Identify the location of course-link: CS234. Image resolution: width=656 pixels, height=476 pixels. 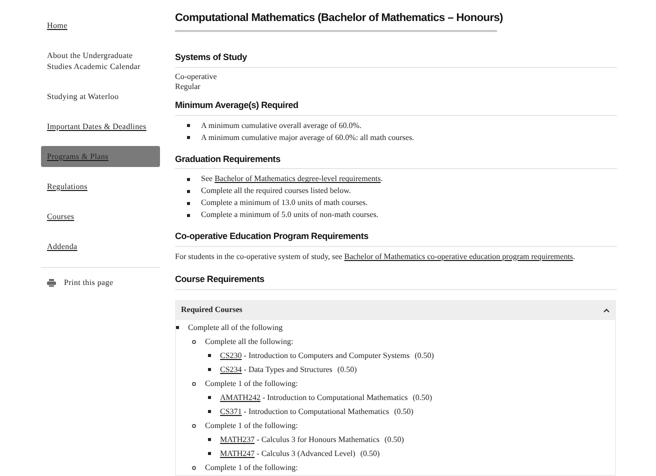
(231, 370).